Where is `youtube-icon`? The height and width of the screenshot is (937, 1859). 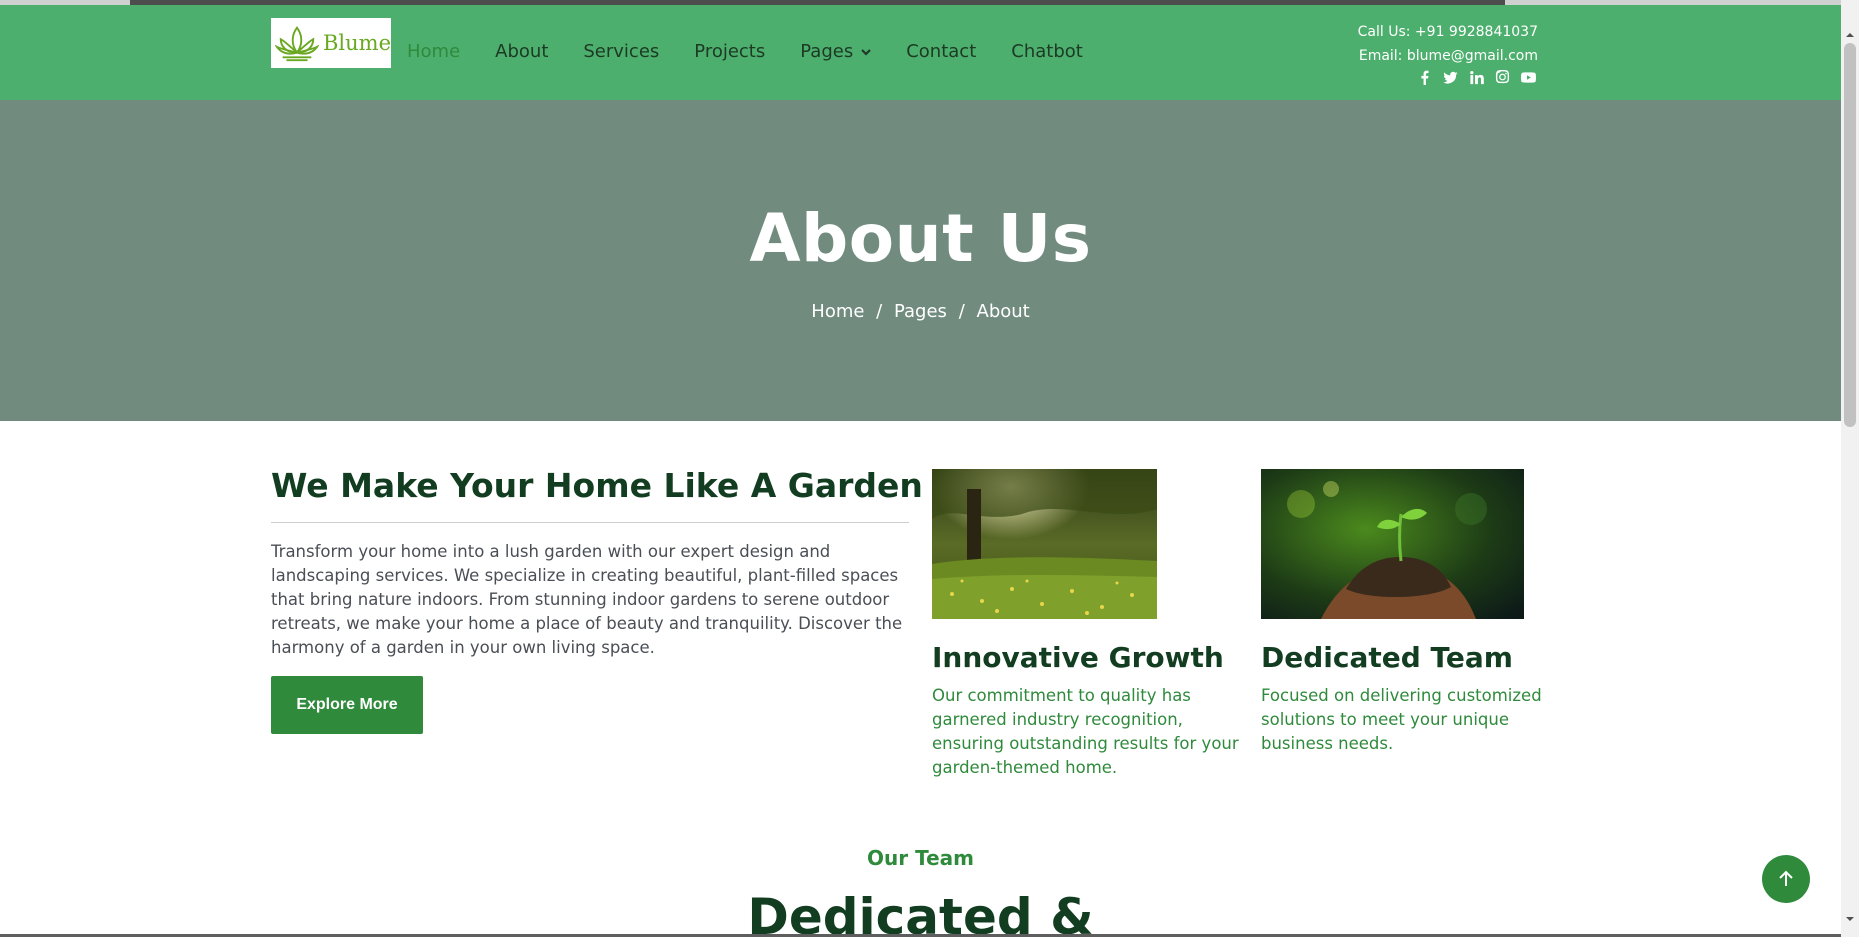 youtube-icon is located at coordinates (1528, 77).